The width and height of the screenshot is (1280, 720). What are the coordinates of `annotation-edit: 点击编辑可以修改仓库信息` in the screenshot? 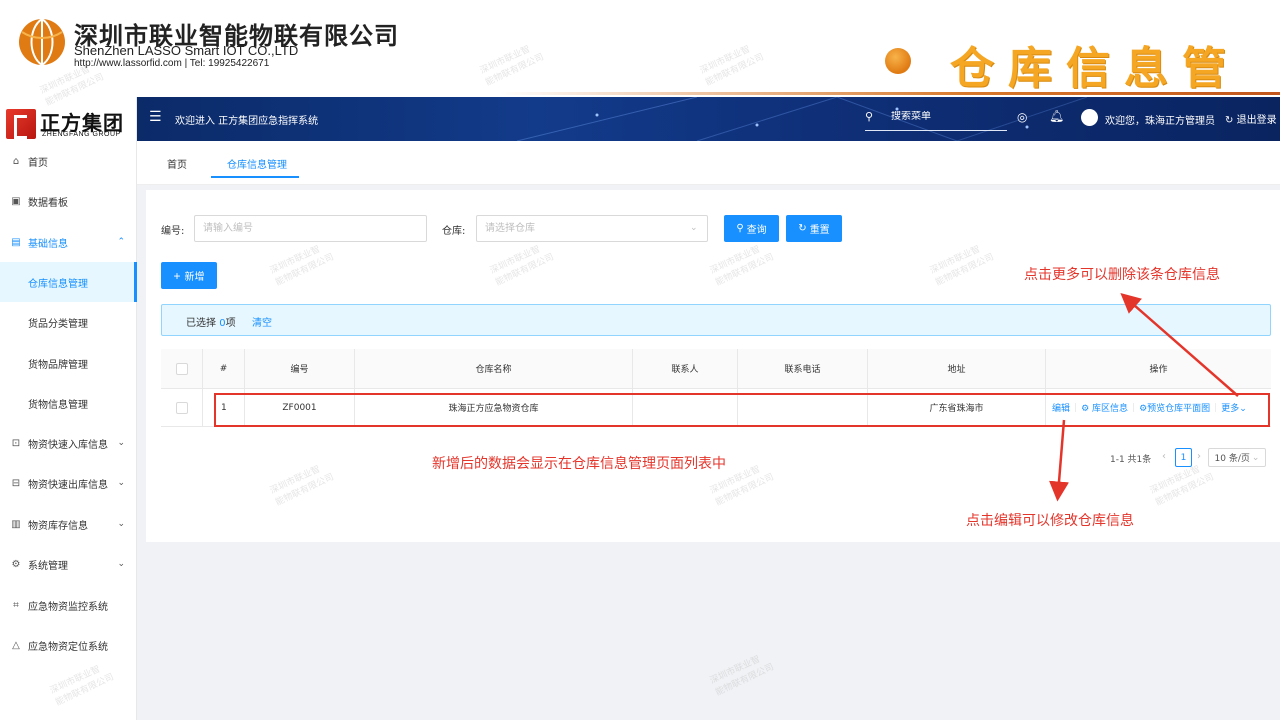 It's located at (1050, 521).